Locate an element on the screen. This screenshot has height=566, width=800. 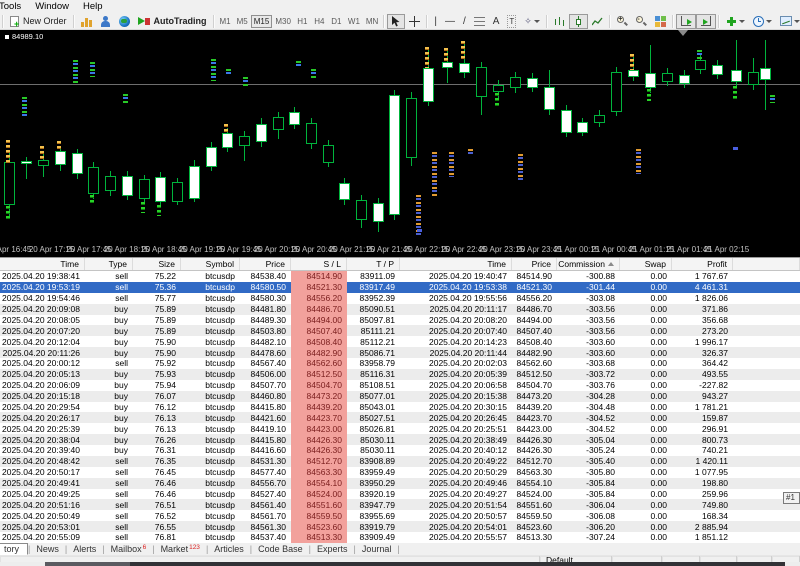
timeframe-button-w1: W1 is located at coordinates (354, 21).